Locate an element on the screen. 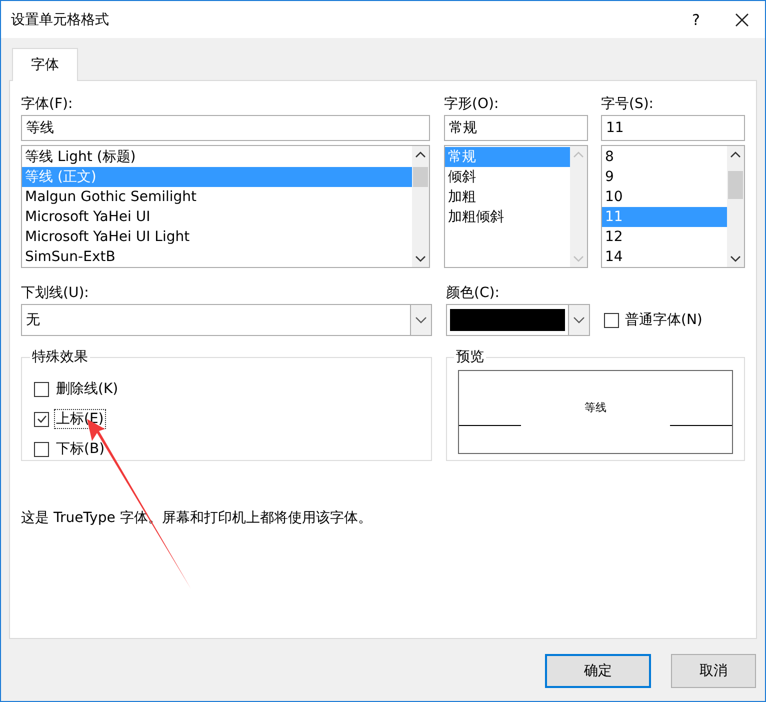  field-label: 字形(O): is located at coordinates (472, 104).